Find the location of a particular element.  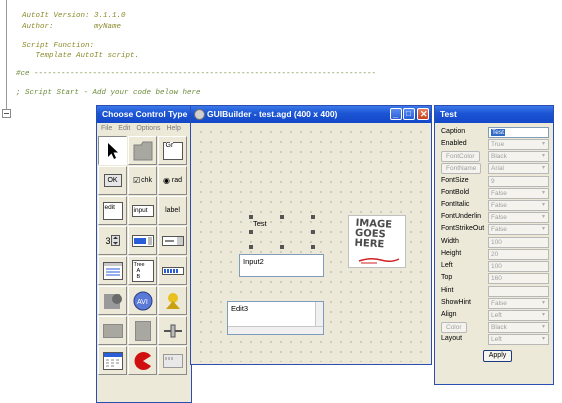

code-line-version: AutoIt Version: 3.1.1.0 is located at coordinates (74, 16).